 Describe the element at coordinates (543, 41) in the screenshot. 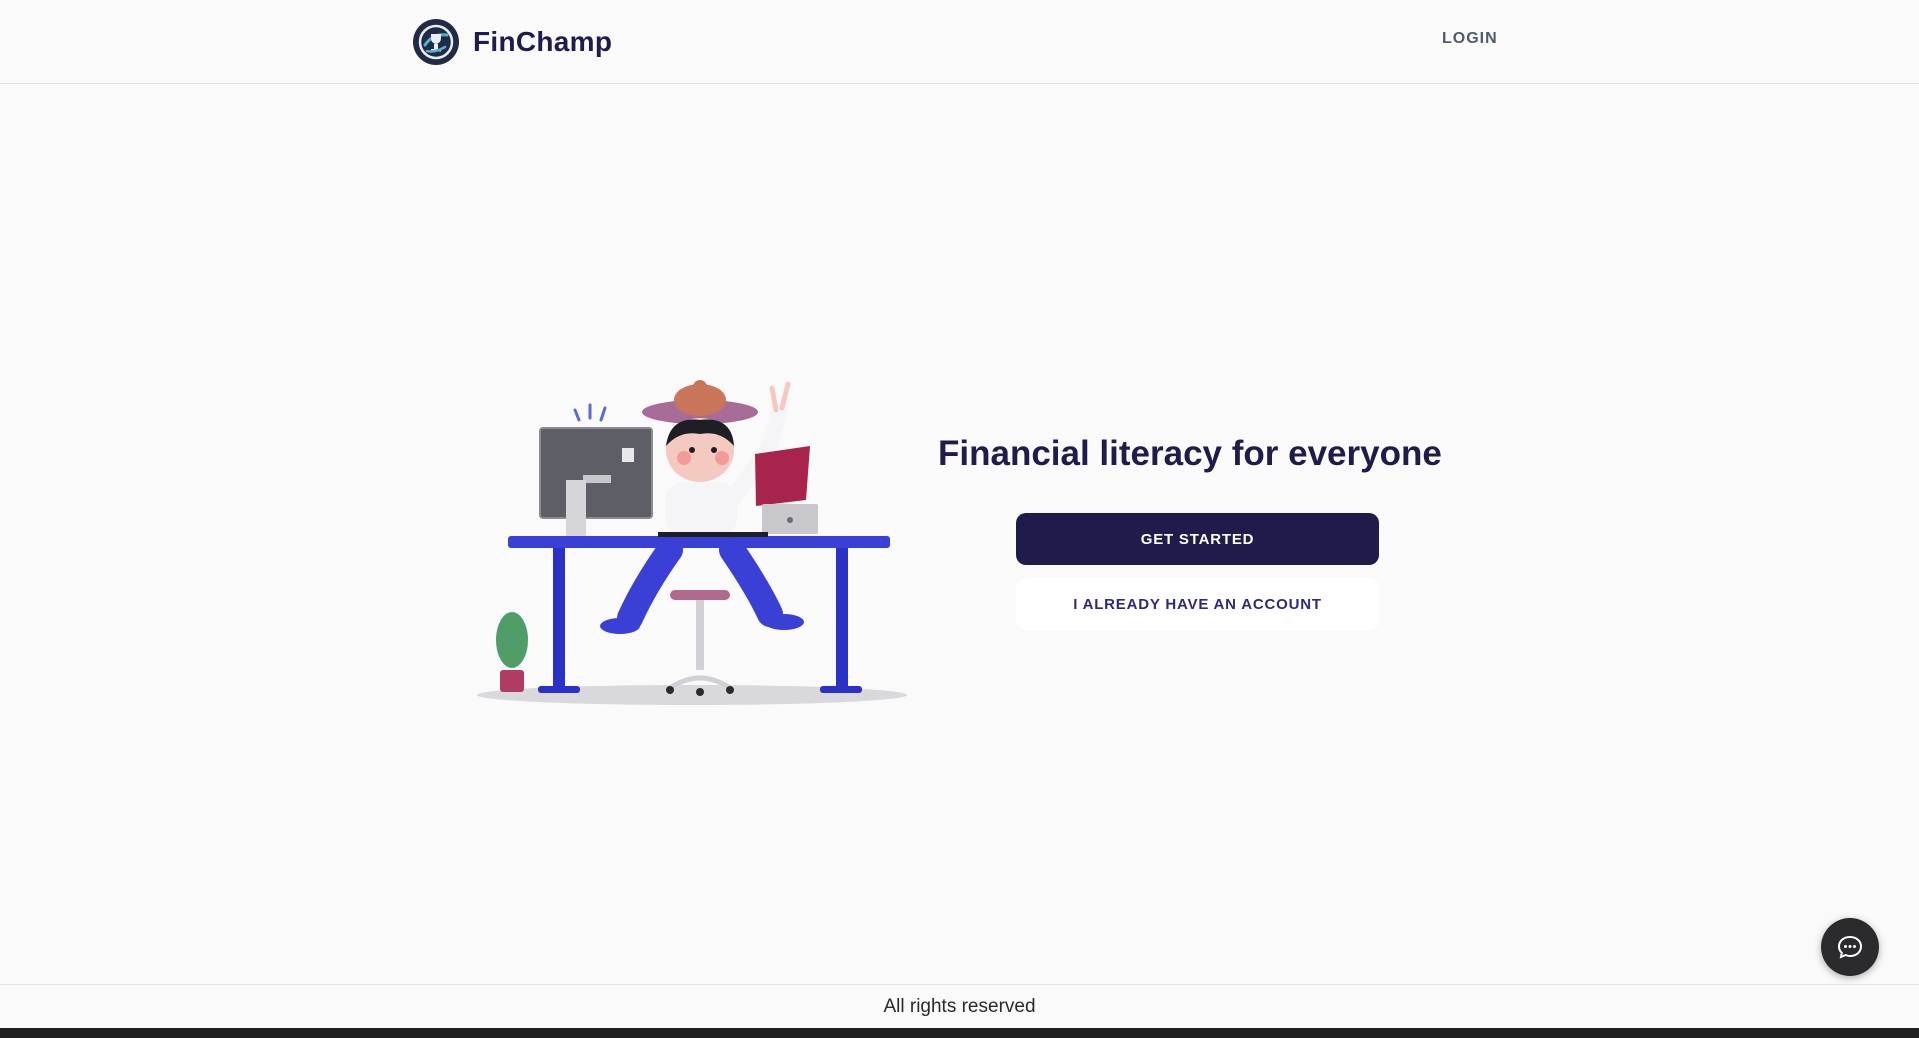

I see `brand-name: FinChamp` at that location.